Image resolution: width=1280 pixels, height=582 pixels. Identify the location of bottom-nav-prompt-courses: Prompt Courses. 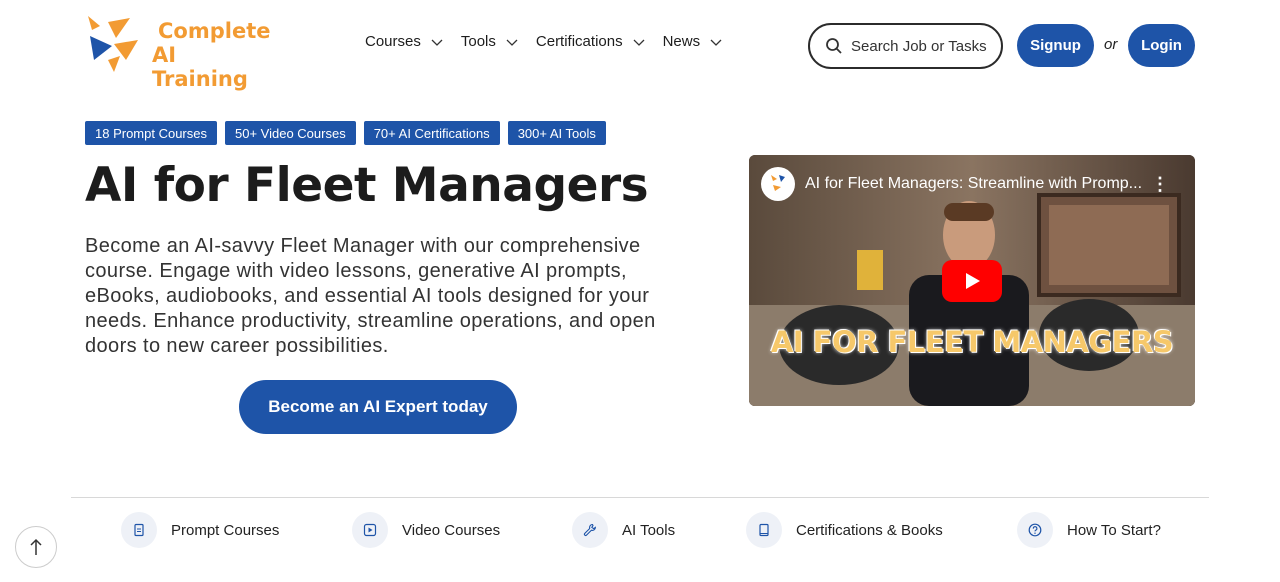
(200, 530).